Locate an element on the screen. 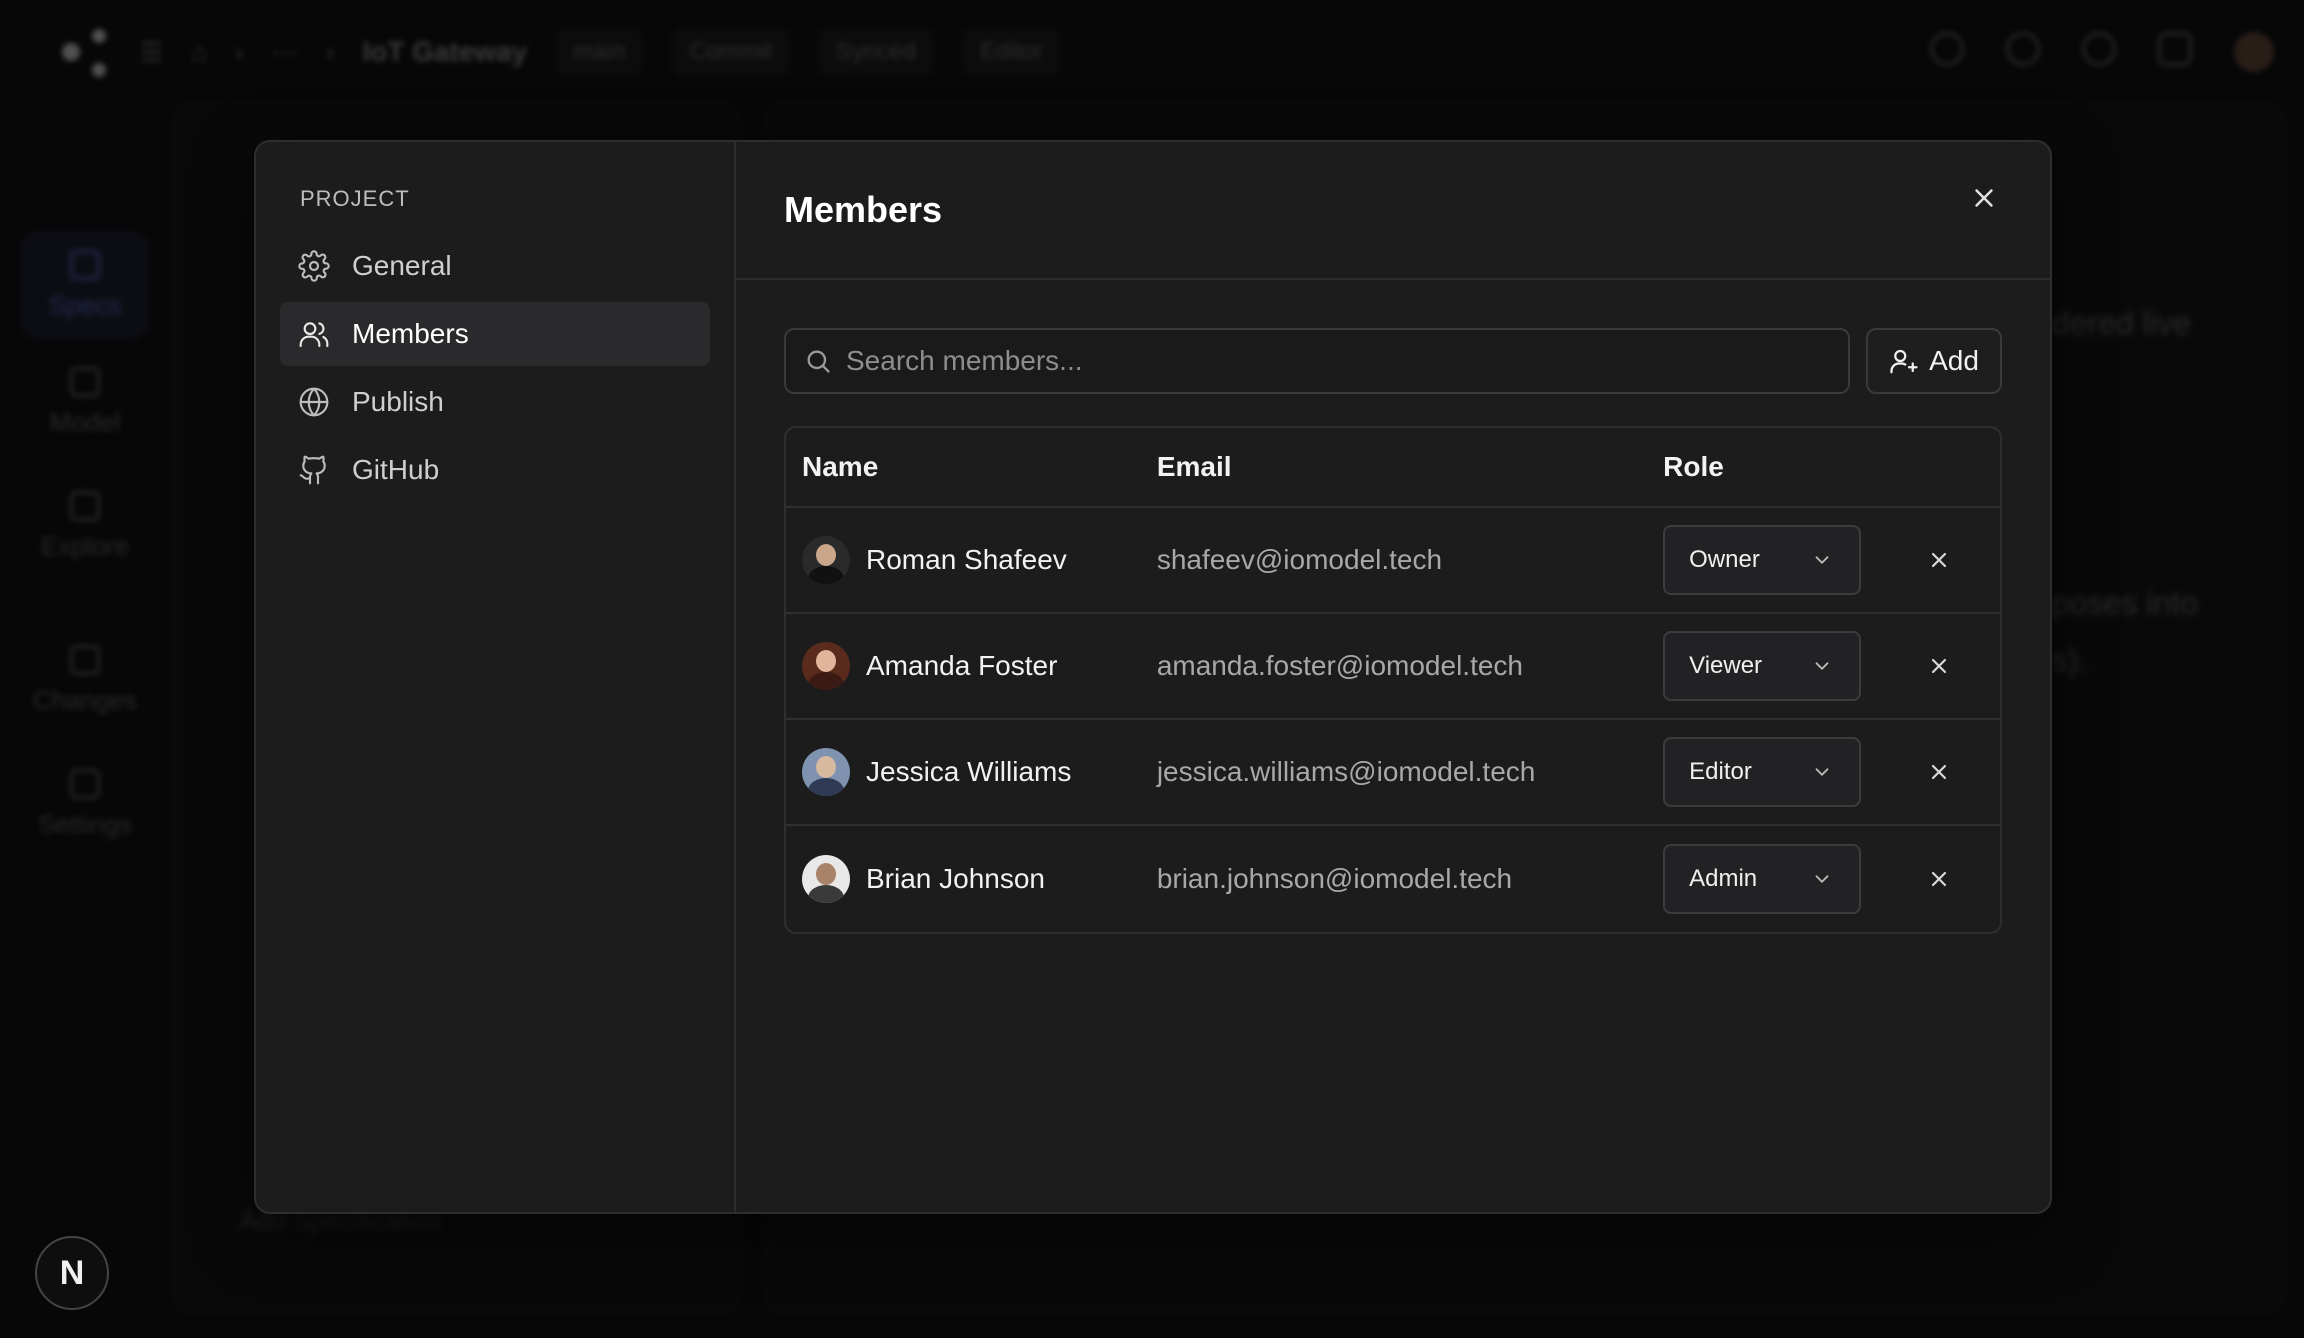  member-role-cell: Viewer is located at coordinates (1831, 666).